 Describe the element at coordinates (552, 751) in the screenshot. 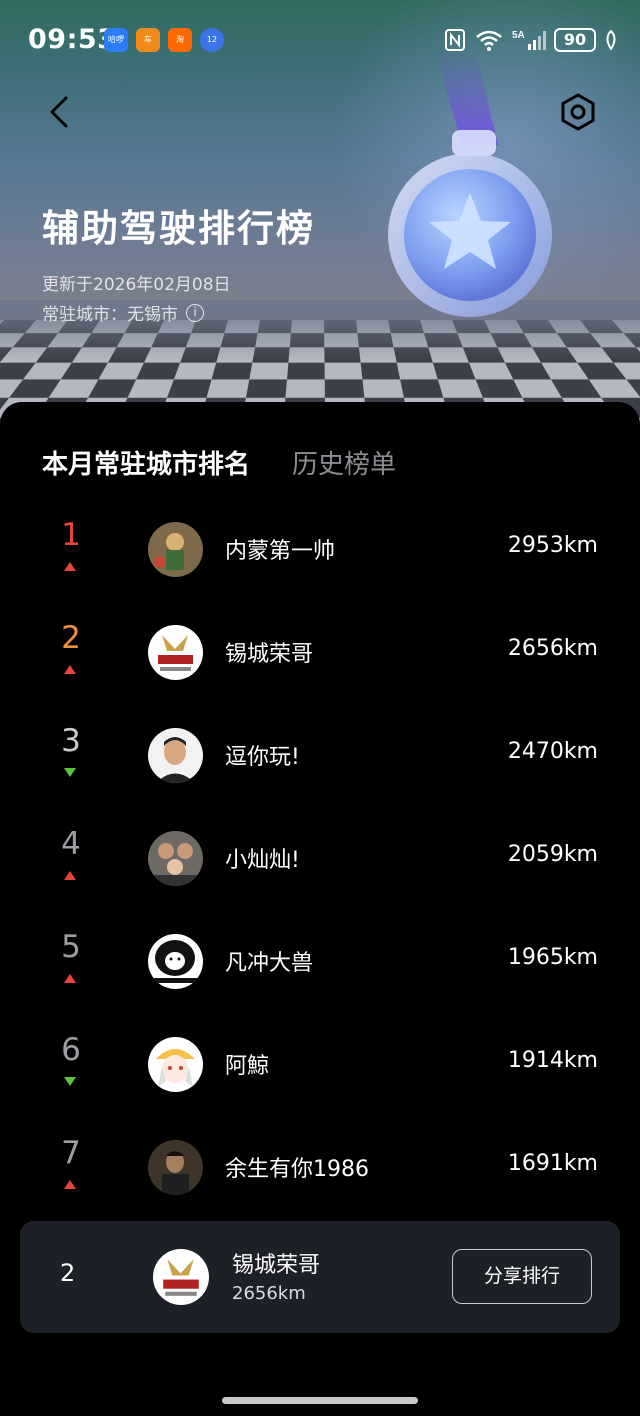

I see `distance: 2470km` at that location.